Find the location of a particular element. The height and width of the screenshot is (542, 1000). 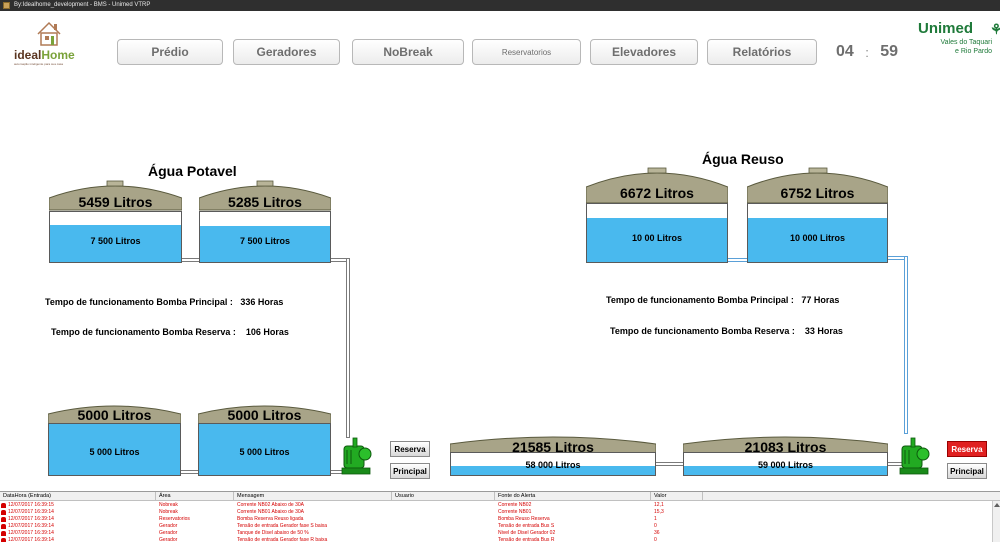

clock-hours: 04 is located at coordinates (845, 51).